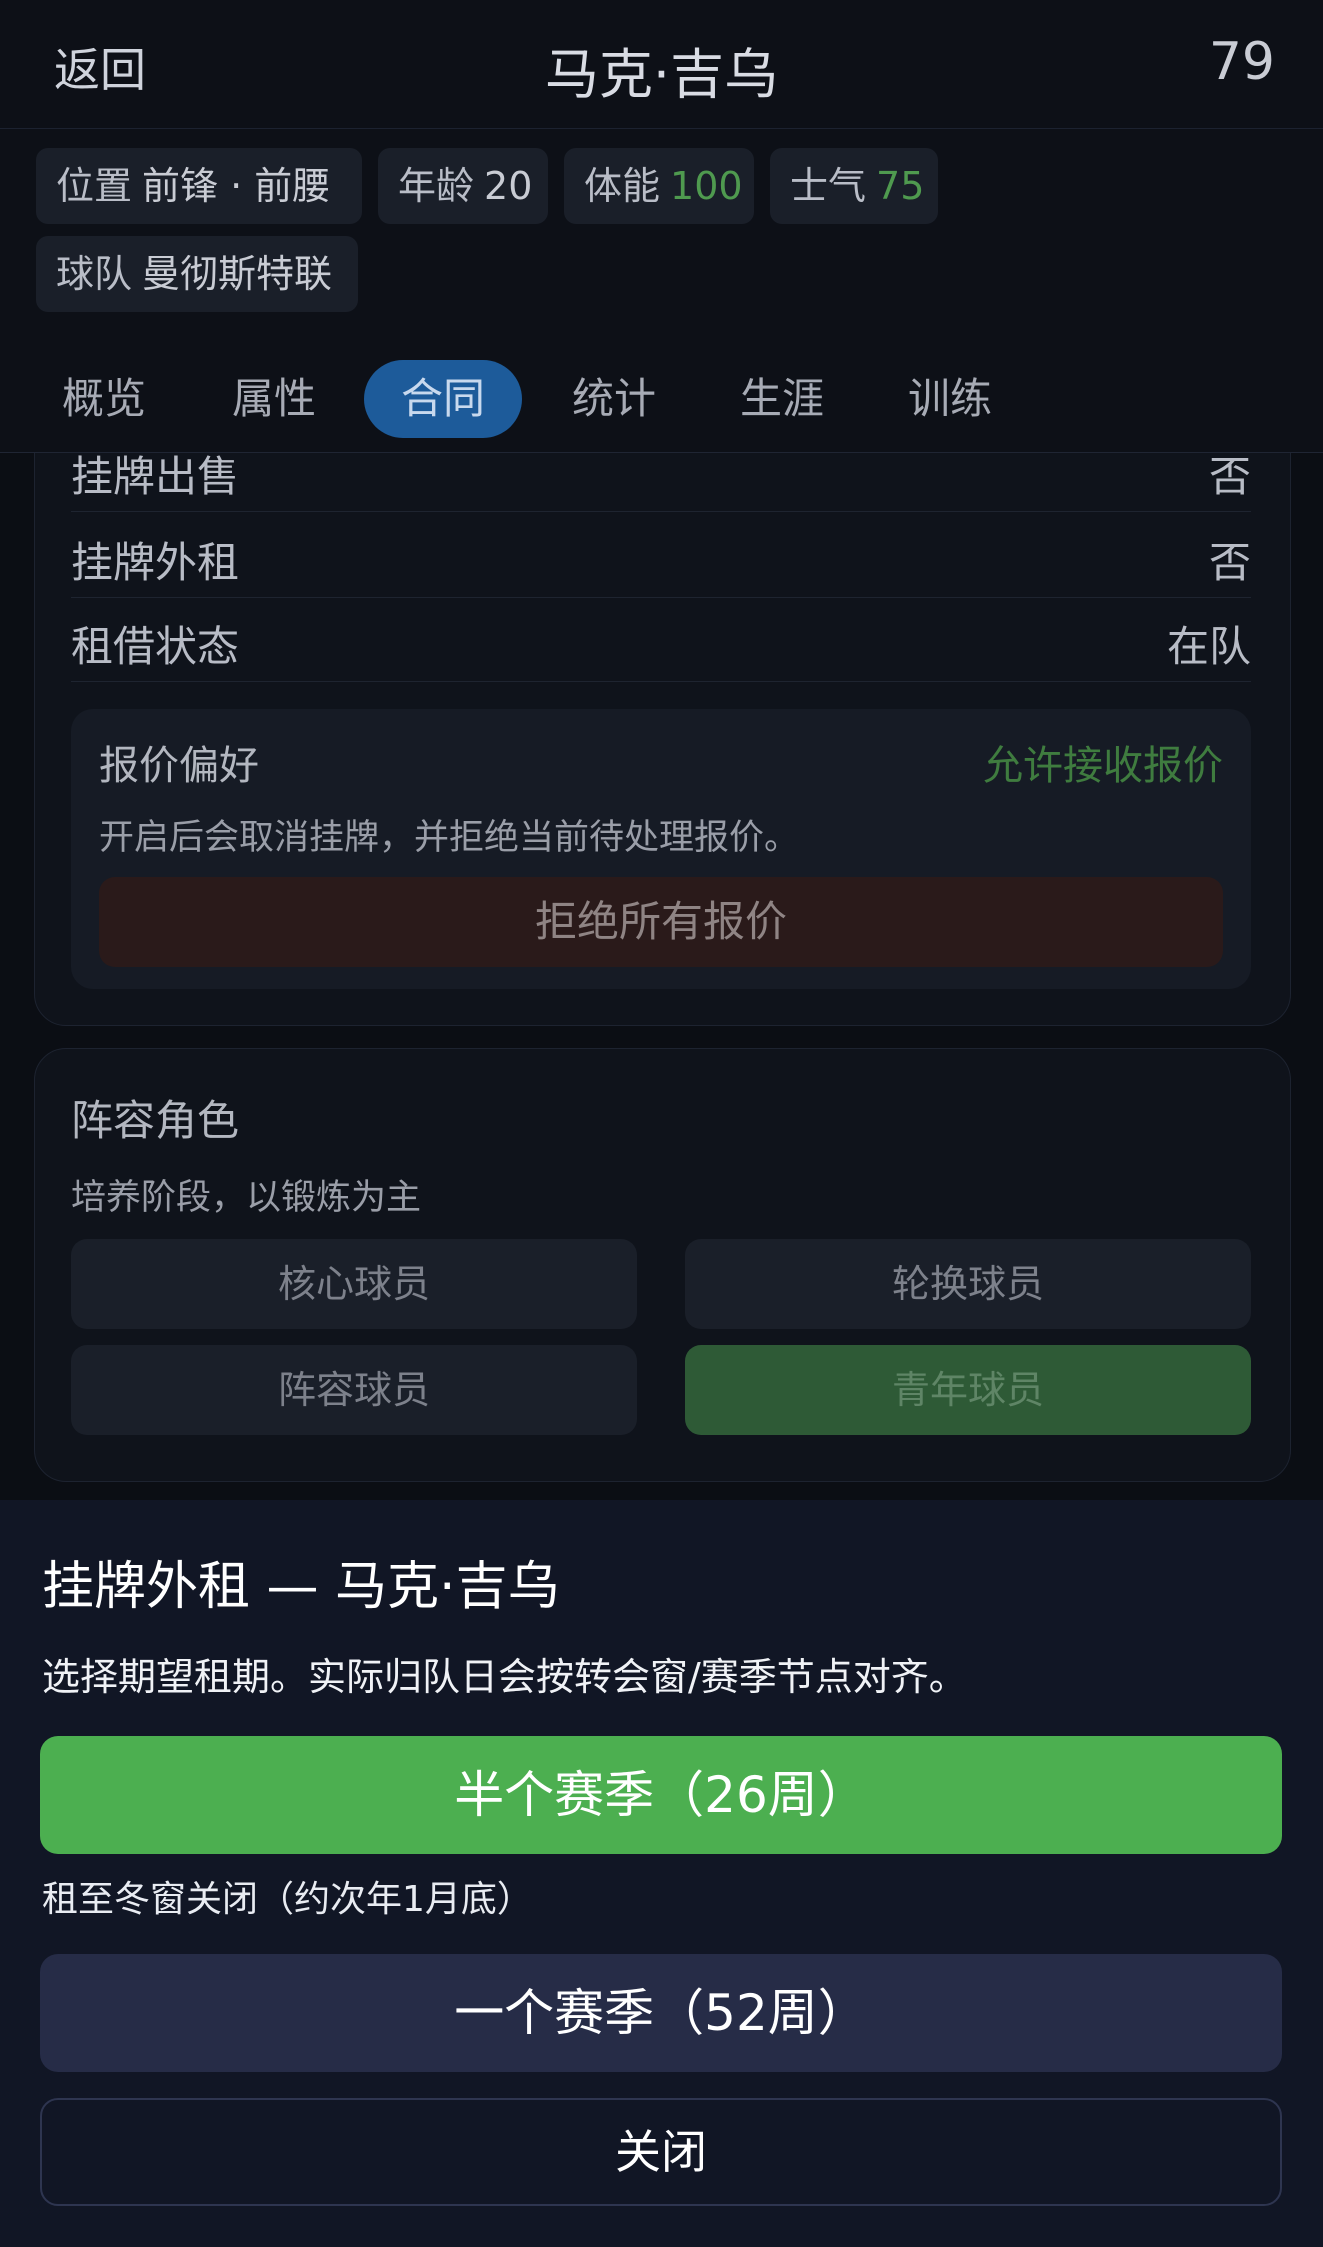  What do you see at coordinates (900, 186) in the screenshot?
I see `chip-value: 75` at bounding box center [900, 186].